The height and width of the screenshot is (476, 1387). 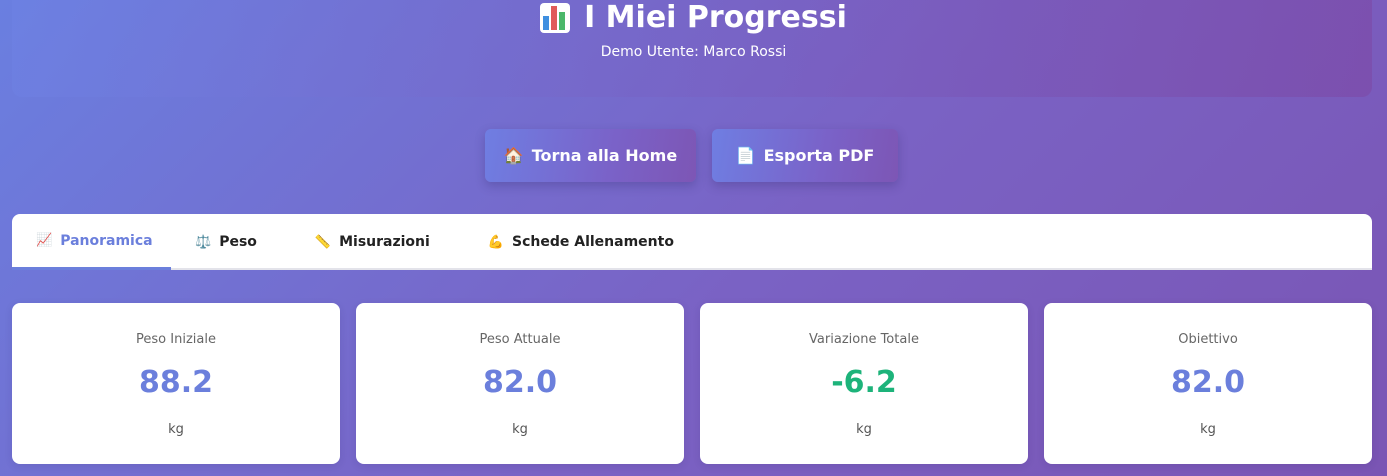 I want to click on page-title-text: I Miei Progressi, so click(x=715, y=17).